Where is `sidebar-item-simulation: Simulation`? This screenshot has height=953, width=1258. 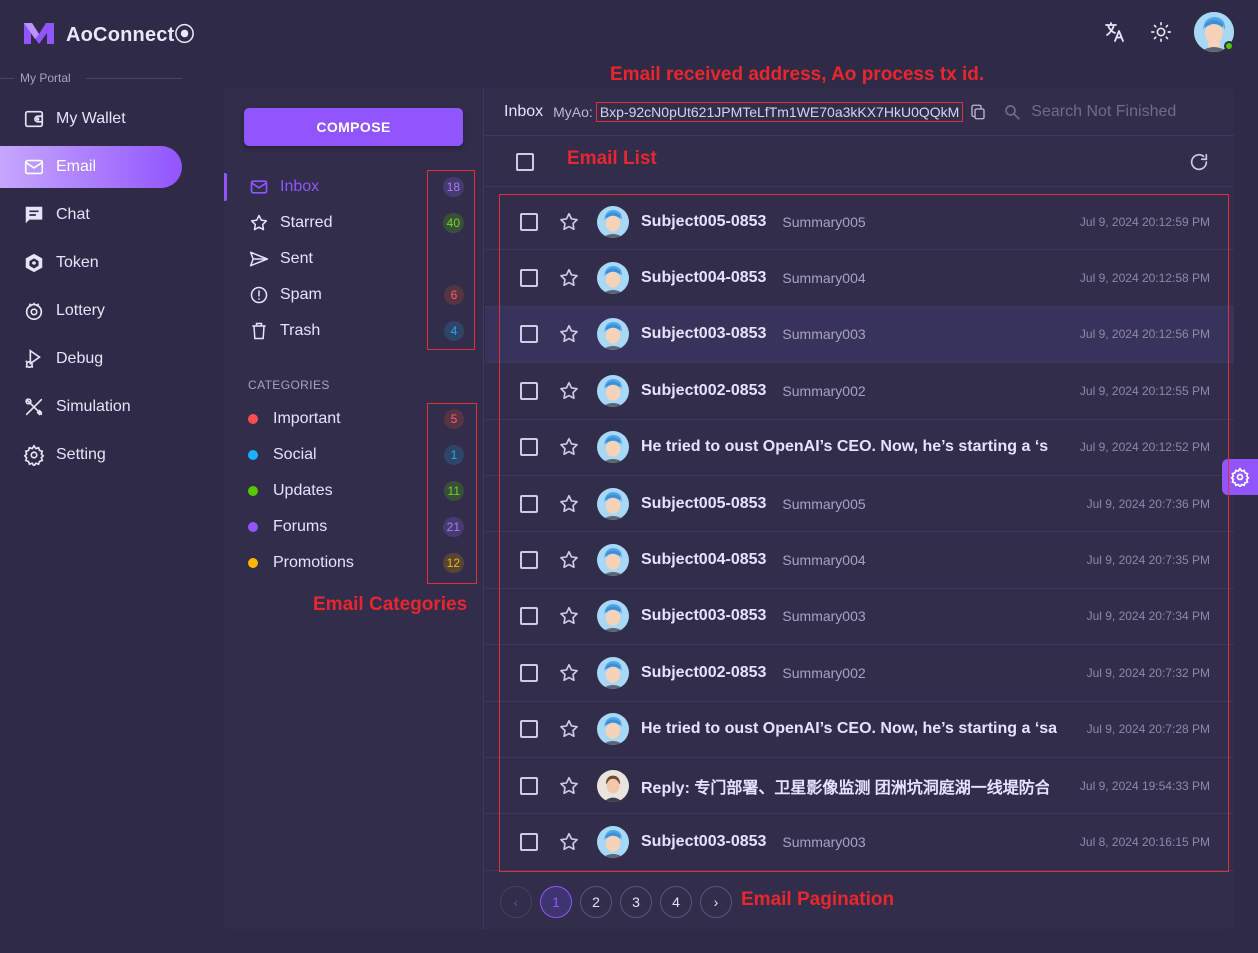
sidebar-item-simulation: Simulation is located at coordinates (91, 407).